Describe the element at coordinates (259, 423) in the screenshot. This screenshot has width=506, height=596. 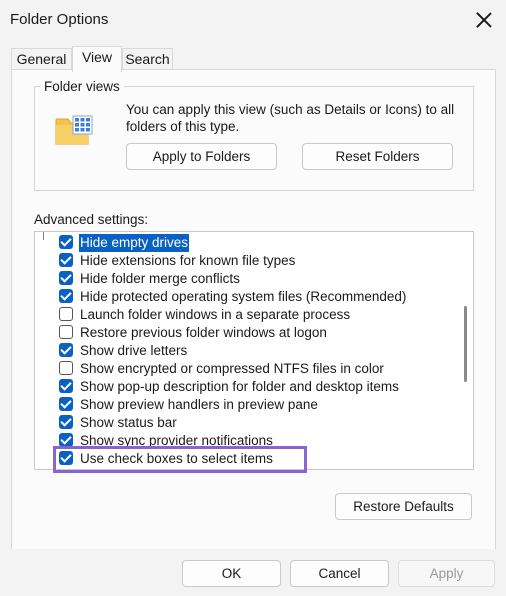
I see `list-item: Show status bar` at that location.